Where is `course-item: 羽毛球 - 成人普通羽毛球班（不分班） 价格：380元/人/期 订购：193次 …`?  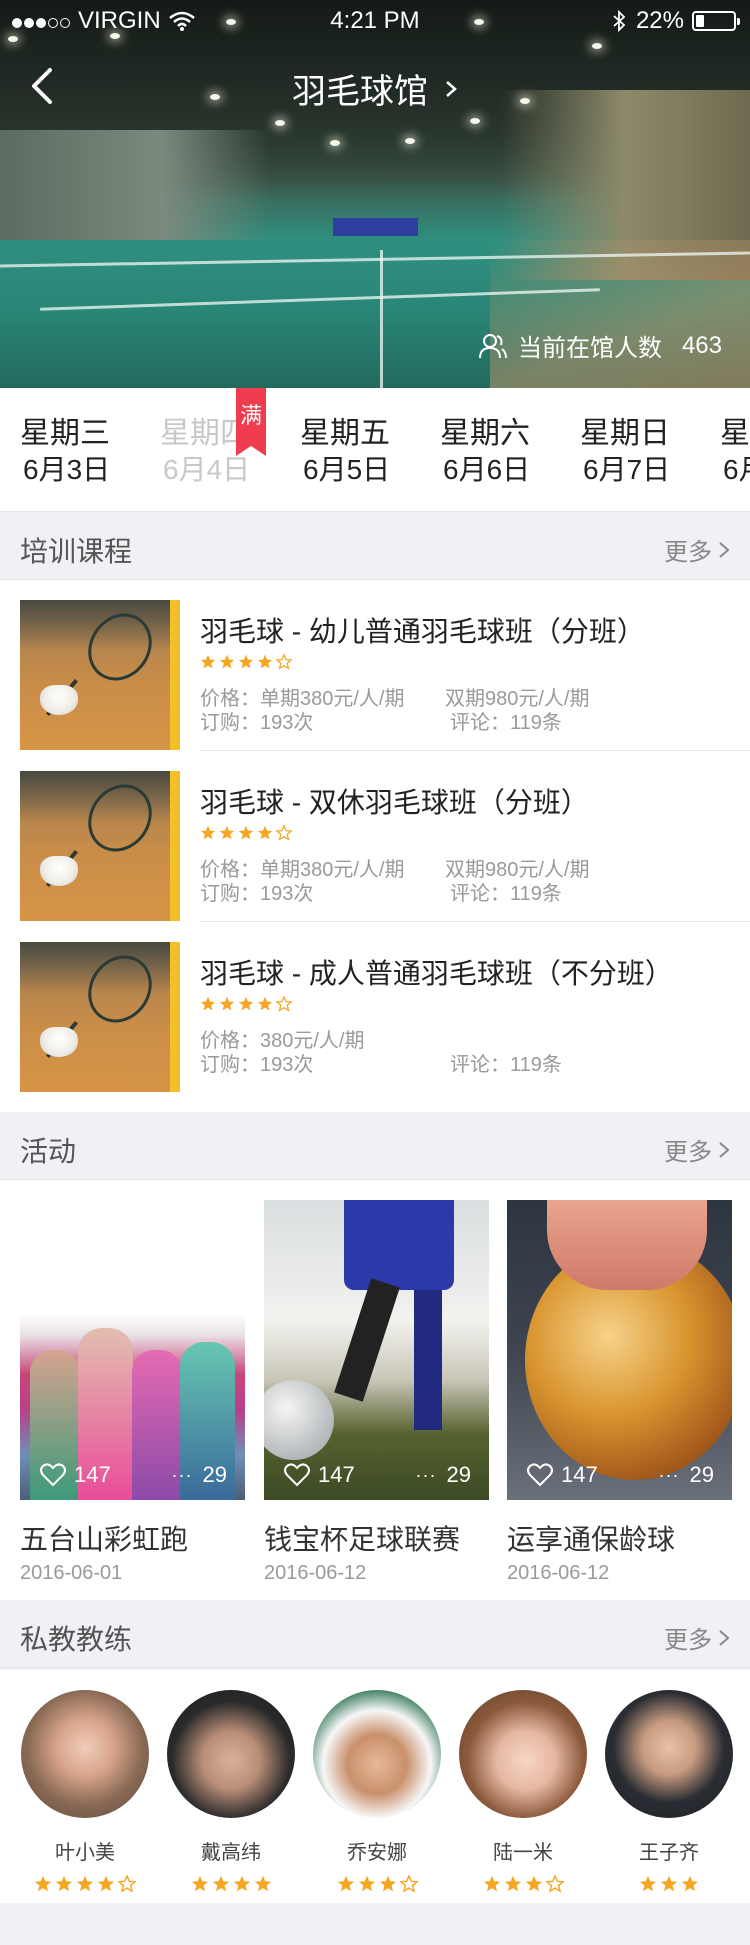
course-item: 羽毛球 - 成人普通羽毛球班（不分班） 价格：380元/人/期 订购：193次 … is located at coordinates (375, 1007).